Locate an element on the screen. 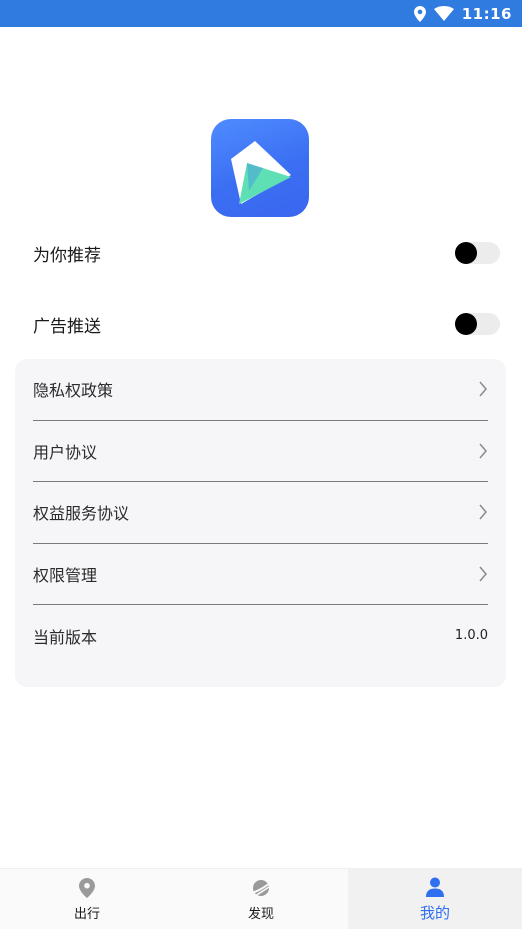  tab-label: 发现 is located at coordinates (260, 914).